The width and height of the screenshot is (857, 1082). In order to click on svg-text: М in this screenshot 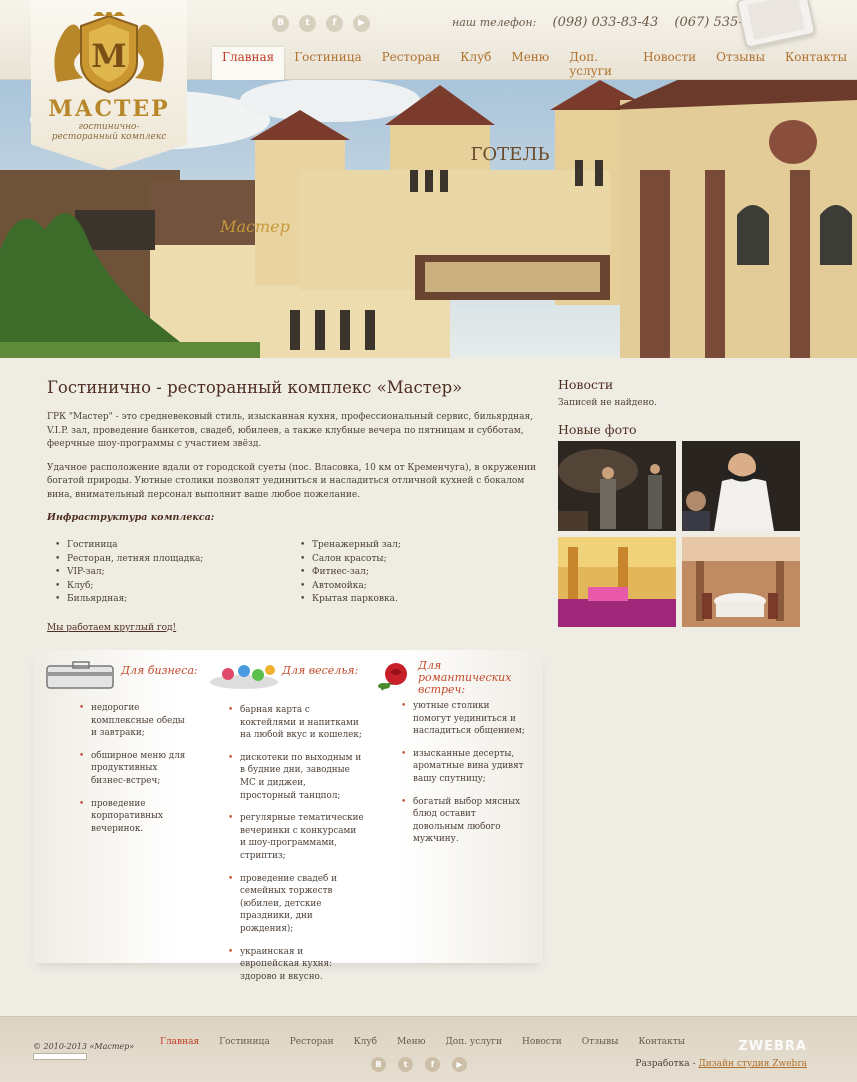, I will do `click(108, 56)`.